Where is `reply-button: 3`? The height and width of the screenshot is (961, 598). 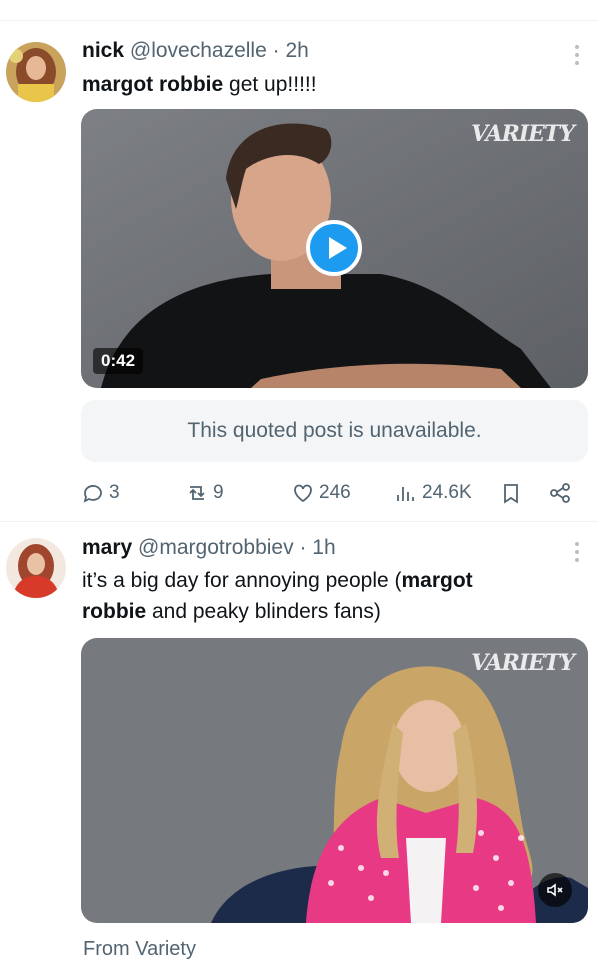 reply-button: 3 is located at coordinates (100, 493).